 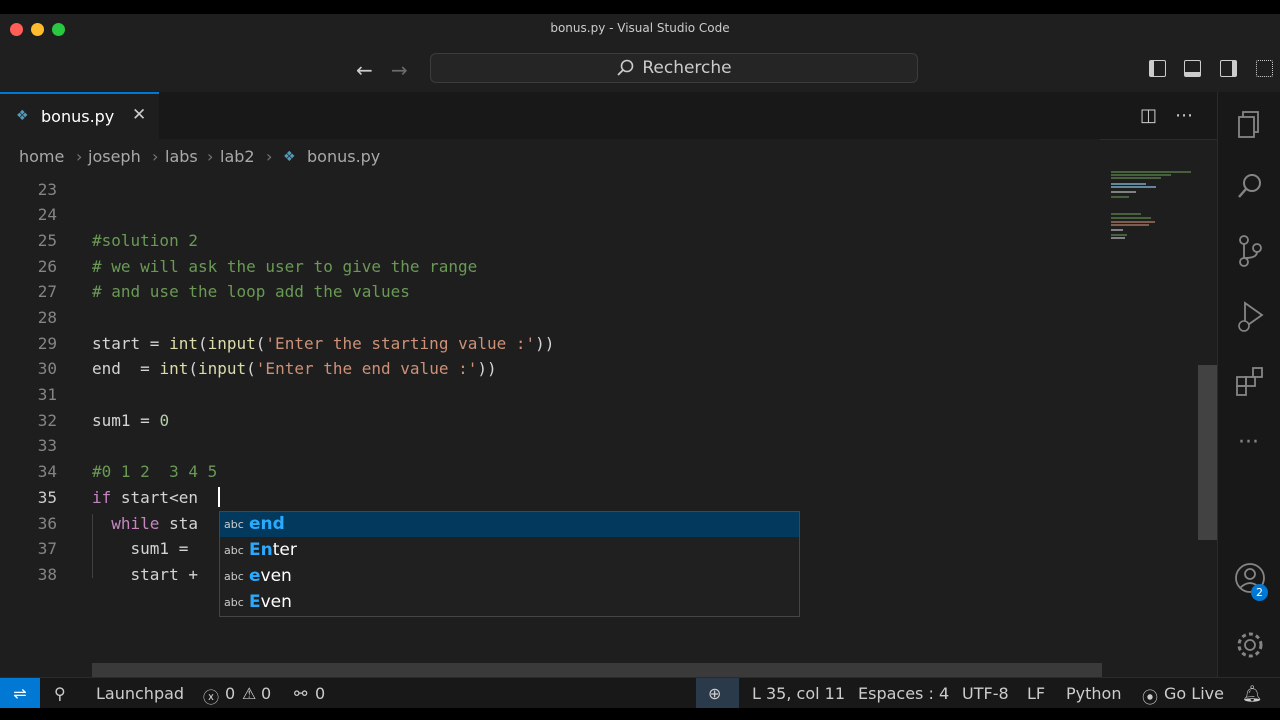 I want to click on window-title: bonus.py - Visual Studio Code, so click(x=640, y=28).